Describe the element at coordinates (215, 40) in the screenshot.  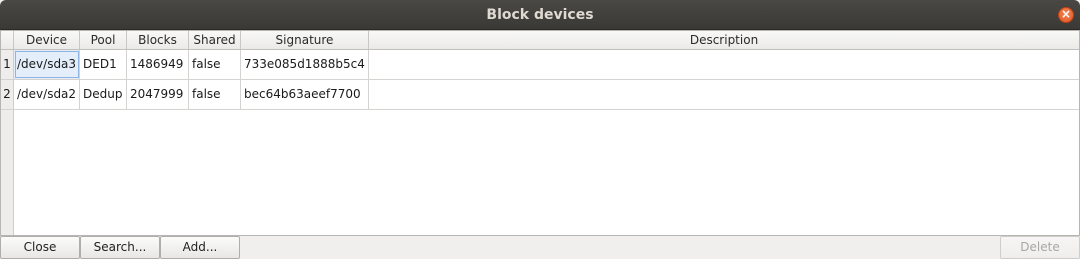
I see `column-header-shared: Shared` at that location.